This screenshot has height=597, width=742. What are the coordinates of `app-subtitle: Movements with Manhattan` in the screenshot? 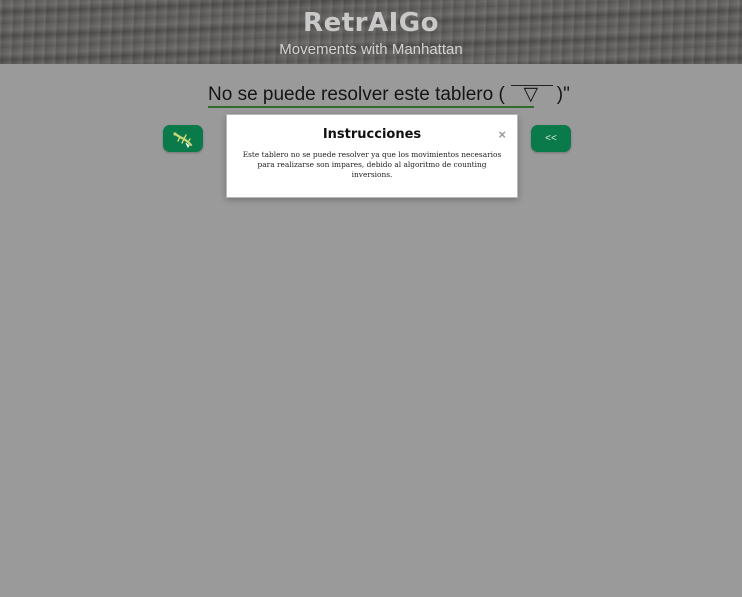 It's located at (371, 49).